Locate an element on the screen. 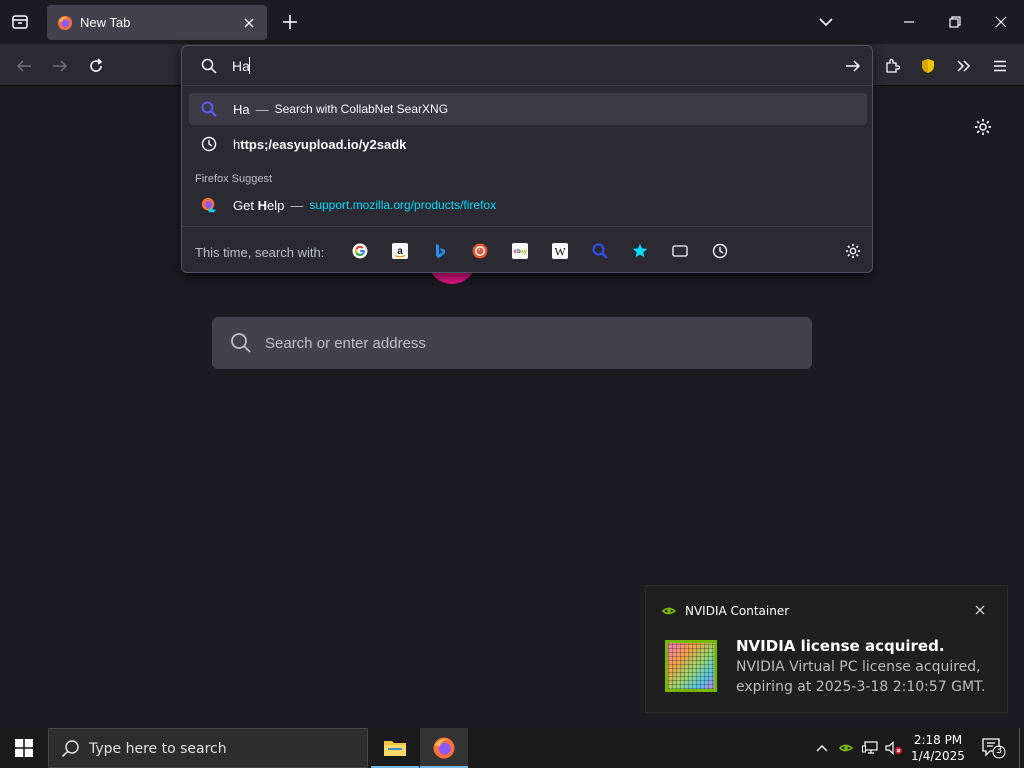 The height and width of the screenshot is (768, 1024). wikipedia-icon: W is located at coordinates (560, 251).